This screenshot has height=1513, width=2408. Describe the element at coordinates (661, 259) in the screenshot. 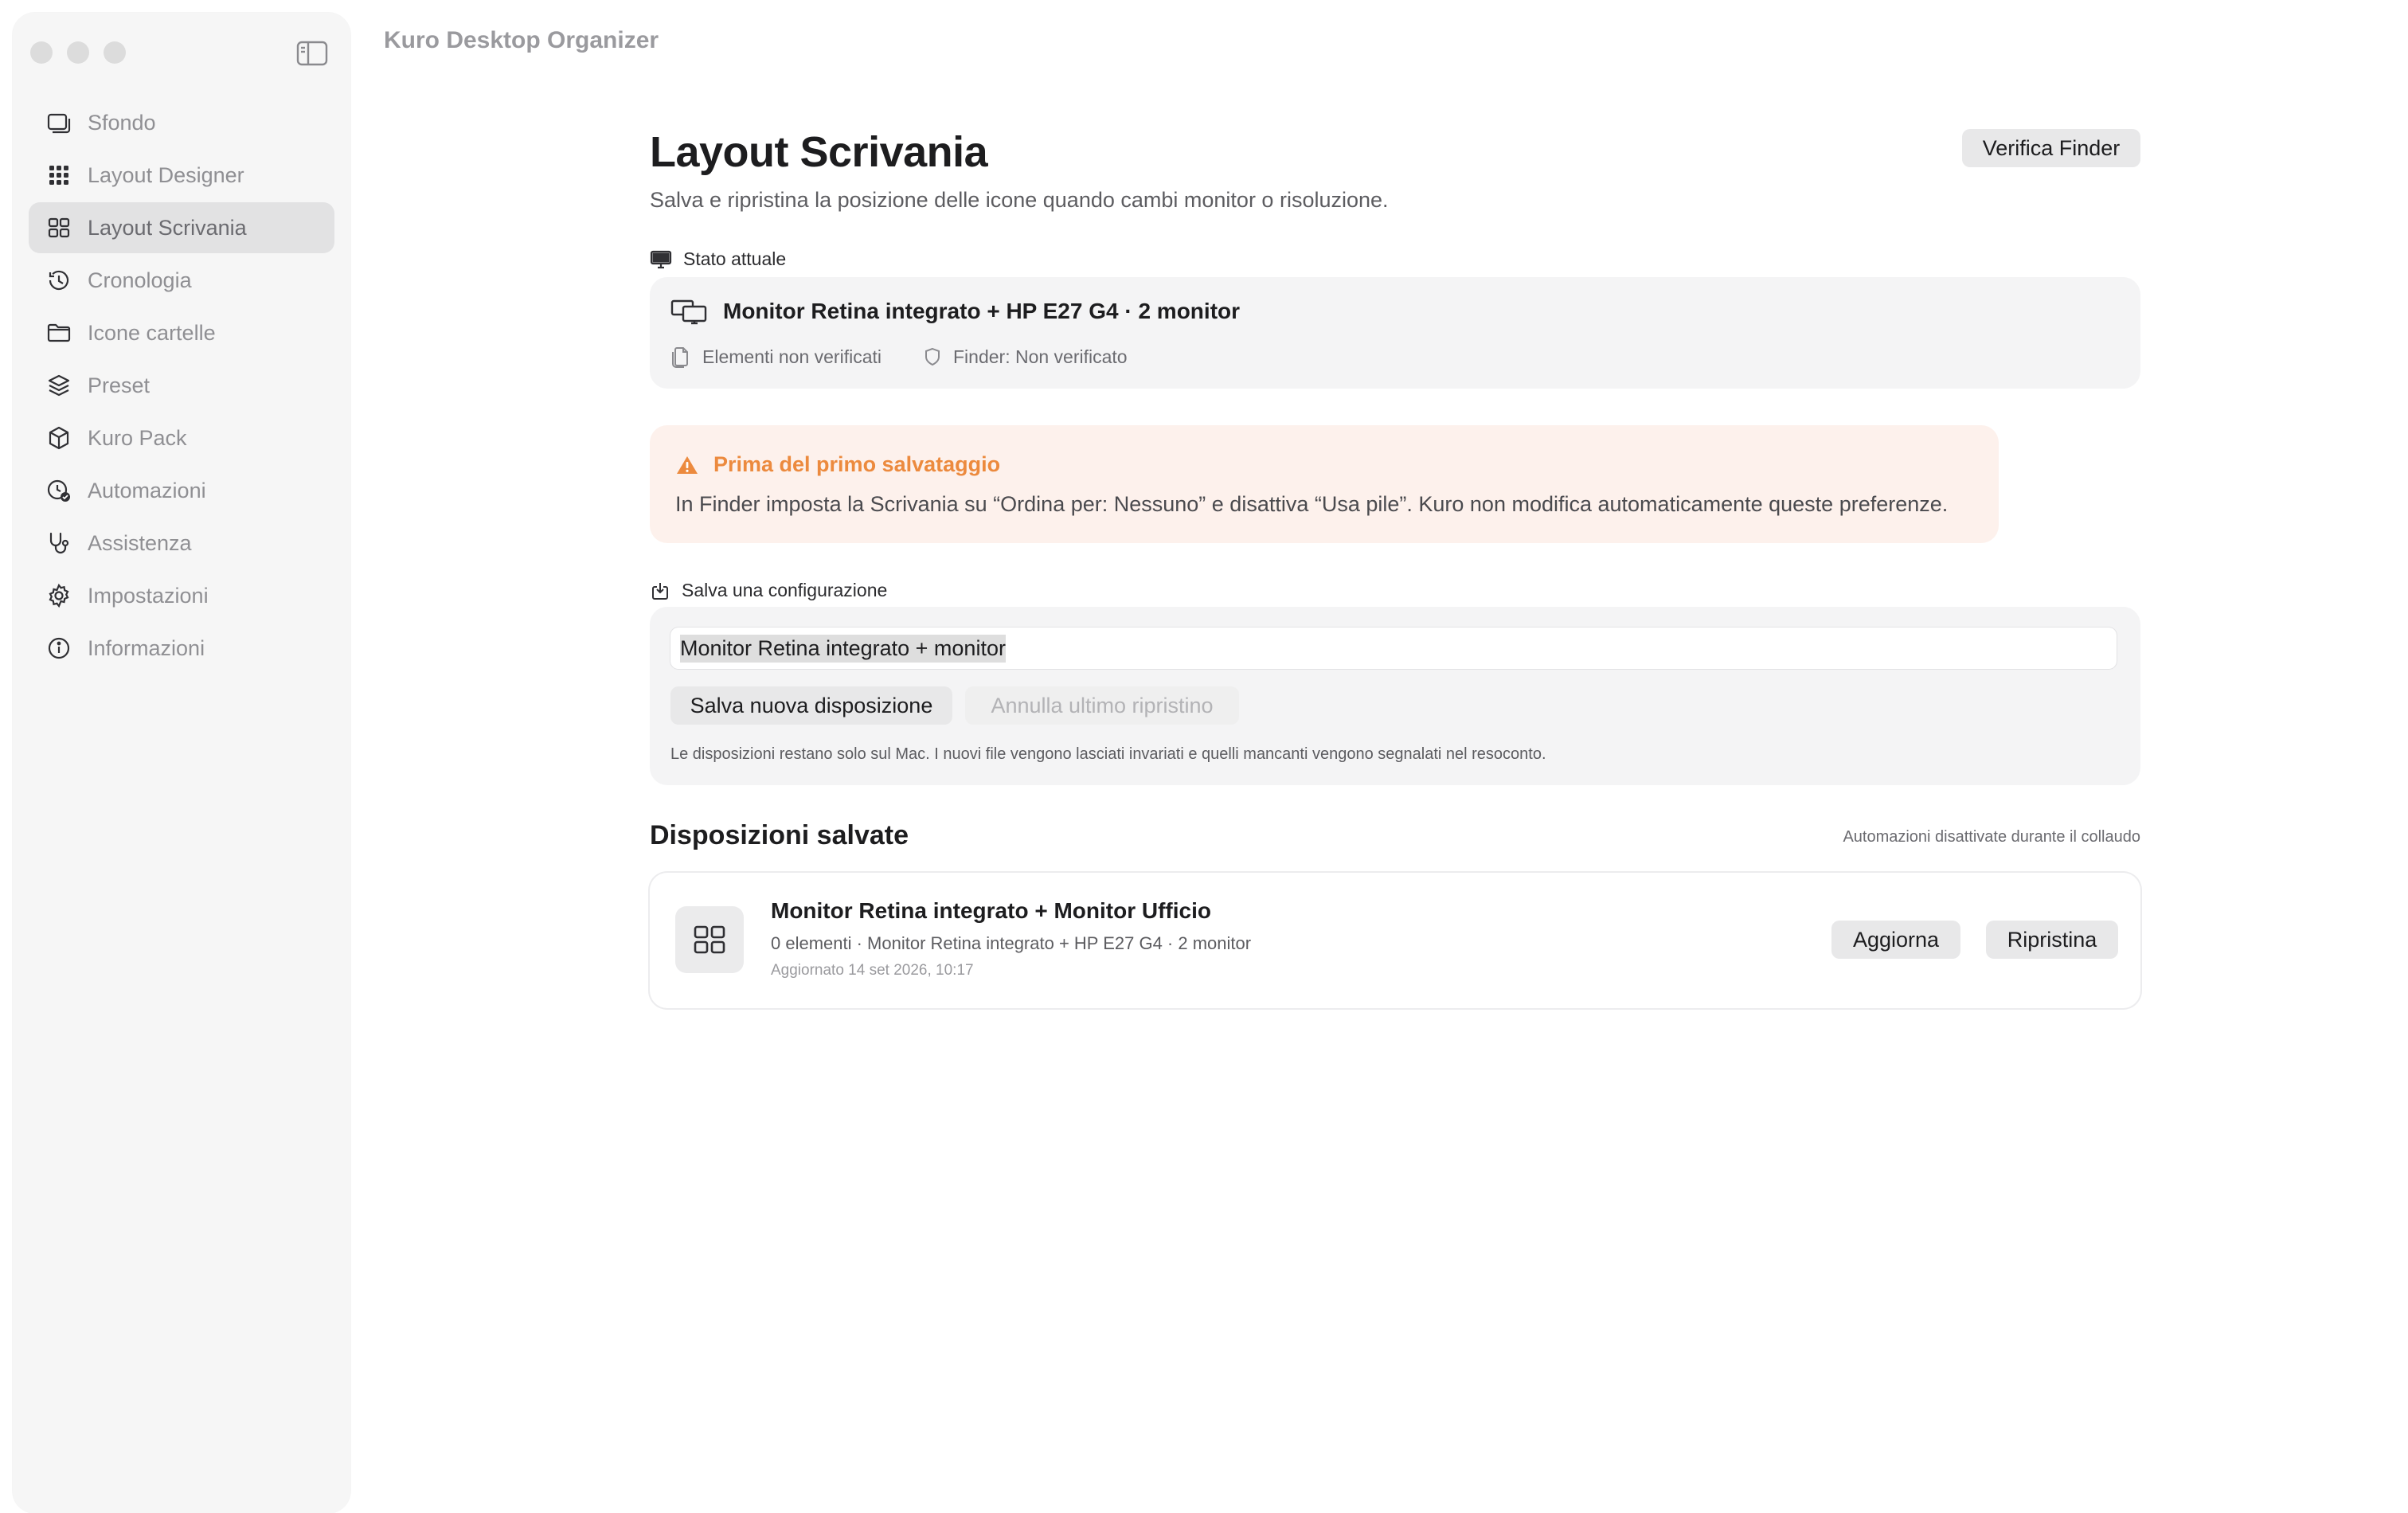

I see `display-icon` at that location.